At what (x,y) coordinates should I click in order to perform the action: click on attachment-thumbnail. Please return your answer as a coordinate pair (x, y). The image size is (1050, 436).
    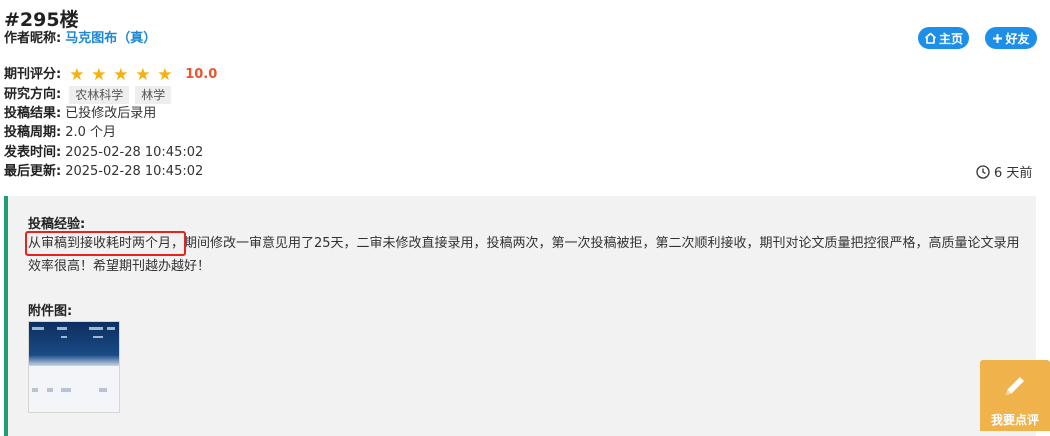
    Looking at the image, I should click on (74, 367).